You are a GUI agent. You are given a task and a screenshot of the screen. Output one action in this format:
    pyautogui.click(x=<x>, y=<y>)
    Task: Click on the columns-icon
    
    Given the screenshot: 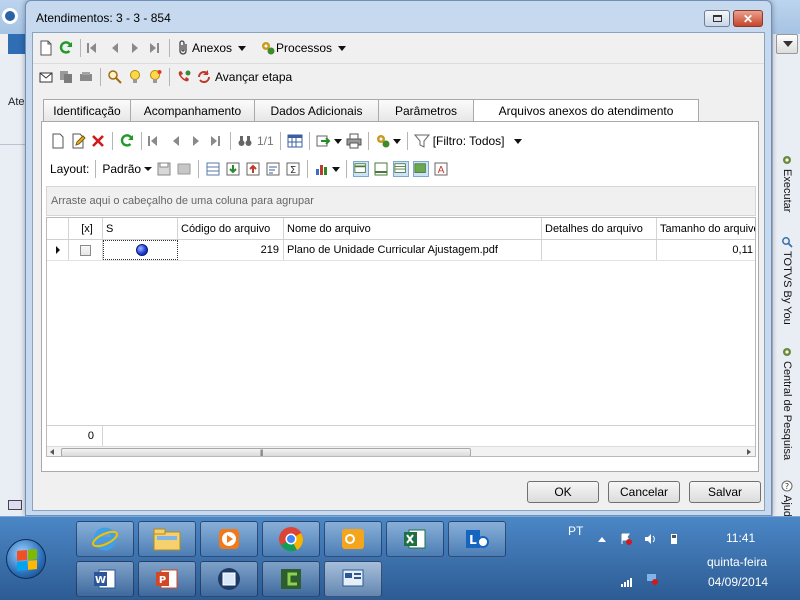 What is the action you would take?
    pyautogui.click(x=213, y=169)
    